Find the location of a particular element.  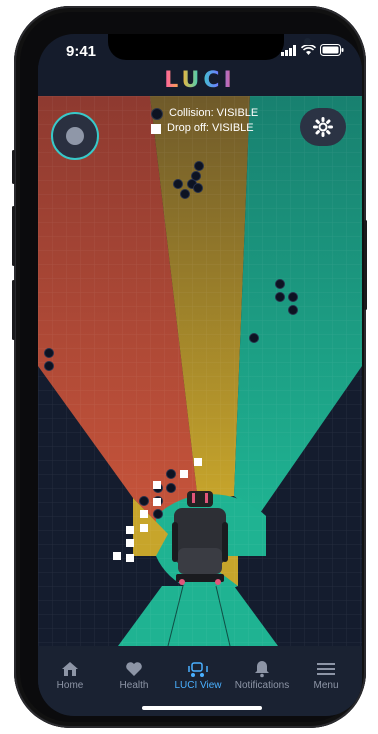

menu-icon is located at coordinates (326, 669).